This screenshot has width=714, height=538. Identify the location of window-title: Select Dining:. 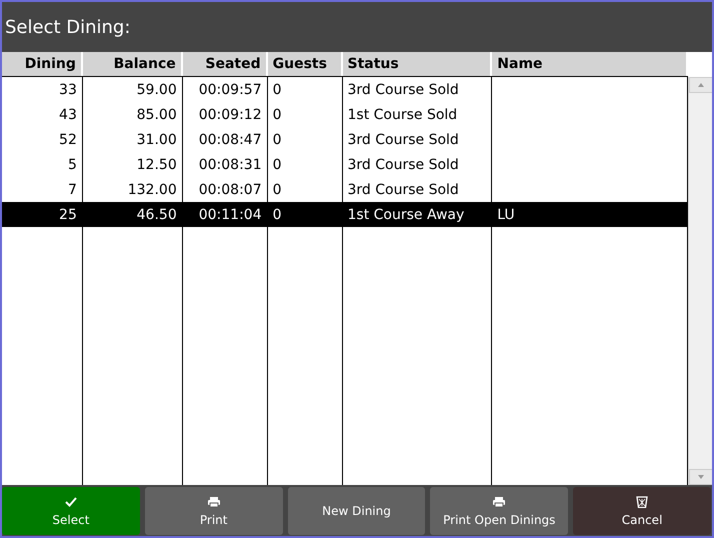
(68, 28).